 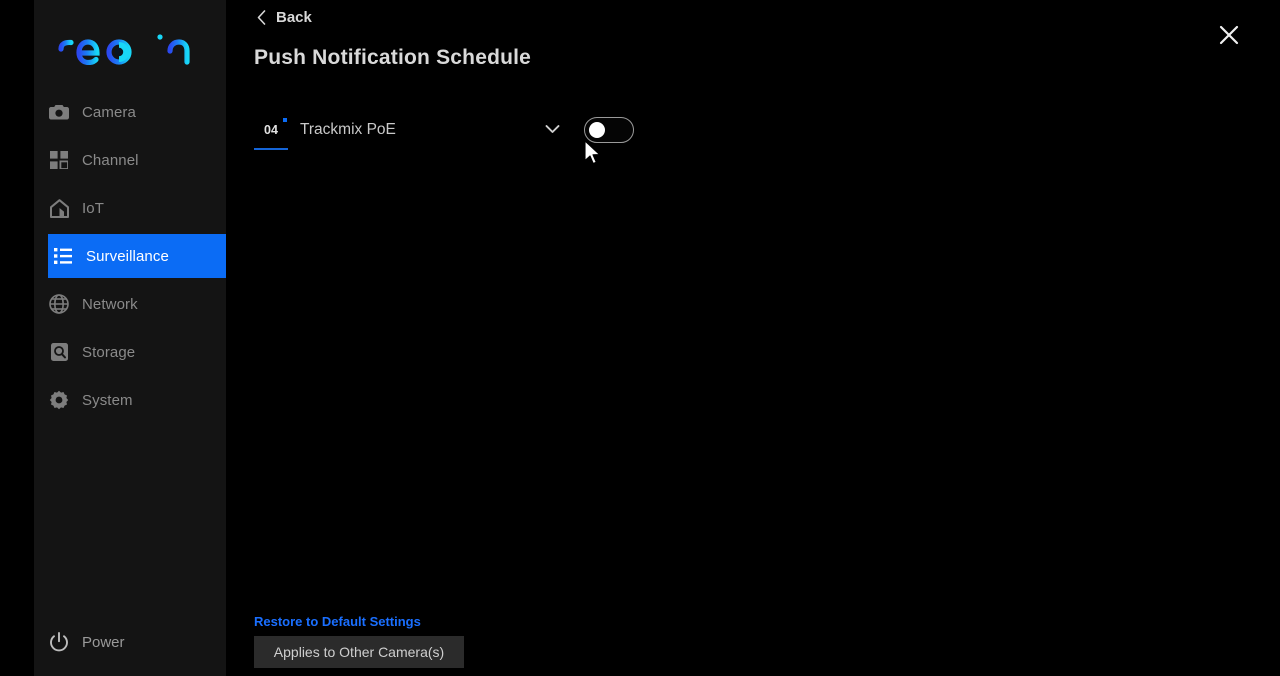 I want to click on home-icon, so click(x=59, y=208).